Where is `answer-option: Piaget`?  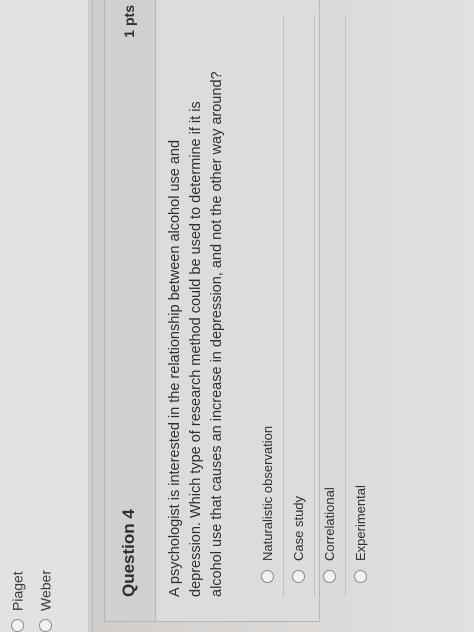 answer-option: Piaget is located at coordinates (16, 601).